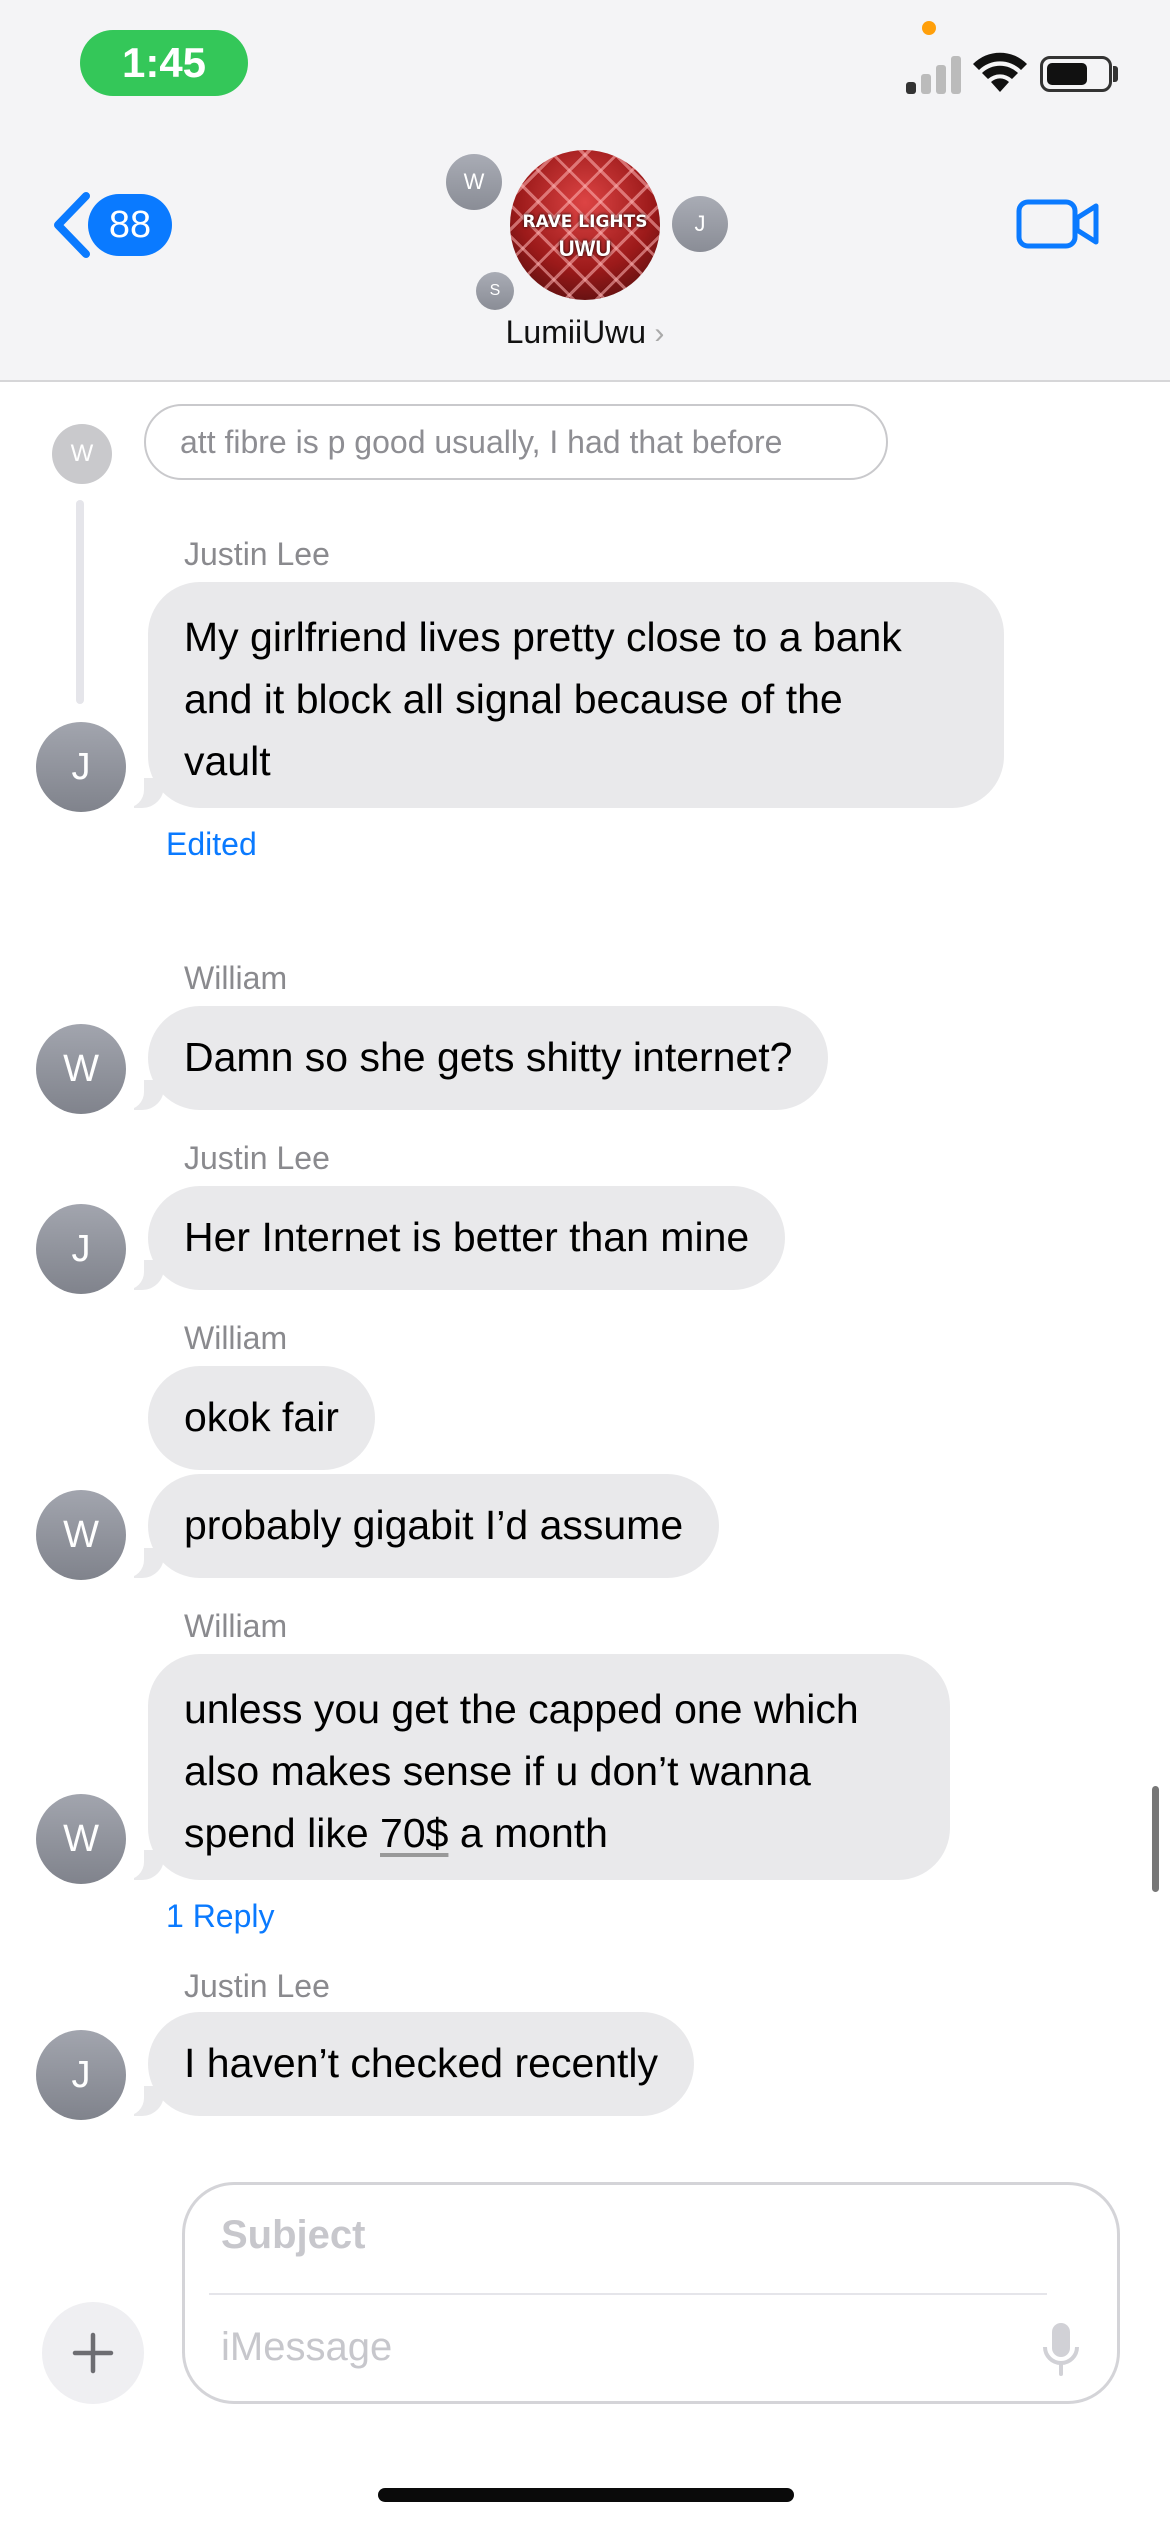 The width and height of the screenshot is (1170, 2532). I want to click on battery-icon, so click(1076, 74).